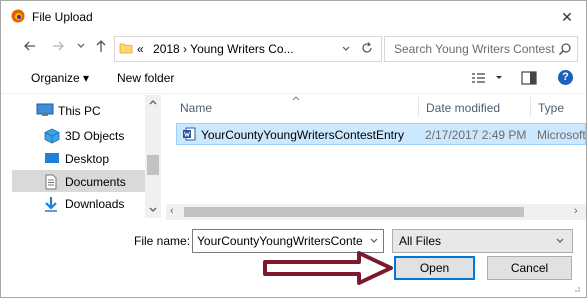 This screenshot has width=587, height=298. I want to click on breadcrumb-overflow: «, so click(140, 49).